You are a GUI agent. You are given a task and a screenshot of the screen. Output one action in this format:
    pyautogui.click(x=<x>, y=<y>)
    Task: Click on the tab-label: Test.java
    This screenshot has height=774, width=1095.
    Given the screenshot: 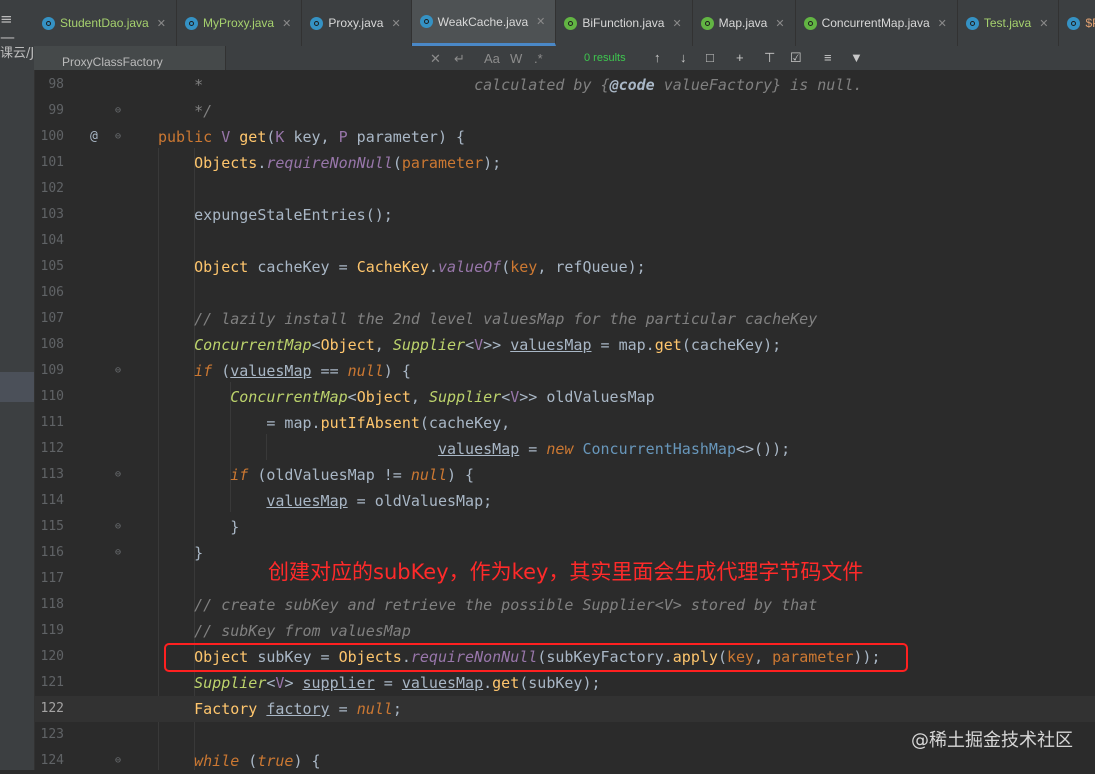 What is the action you would take?
    pyautogui.click(x=1007, y=23)
    